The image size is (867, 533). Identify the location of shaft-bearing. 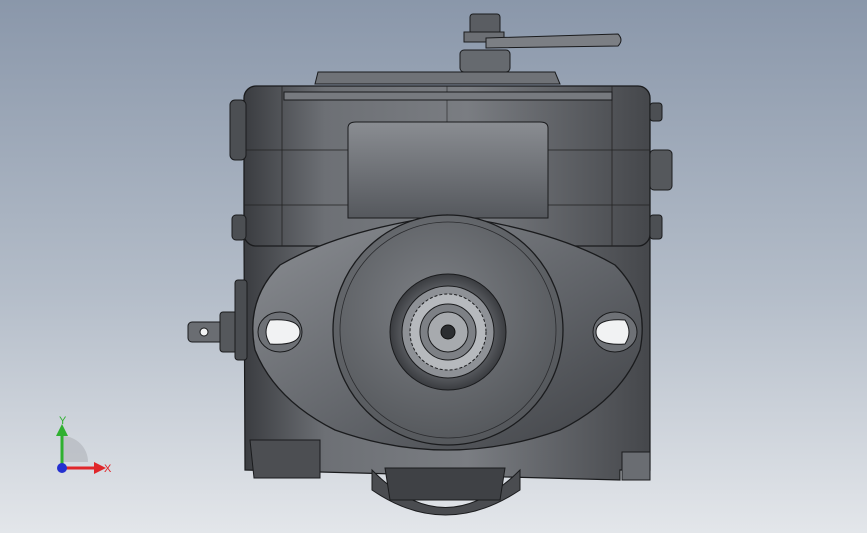
(448, 332).